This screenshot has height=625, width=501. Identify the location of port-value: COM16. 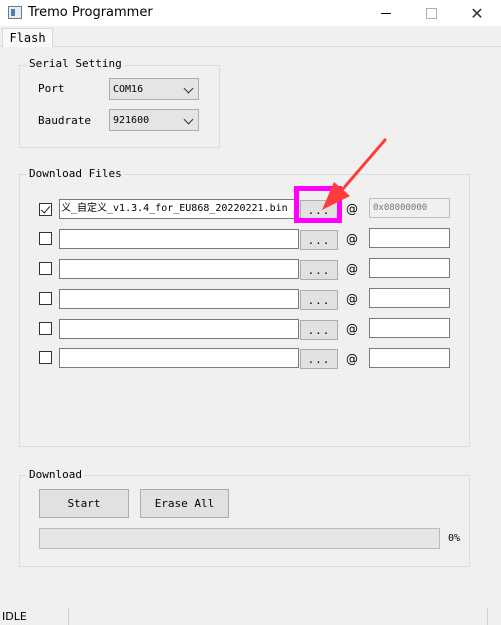
(128, 89).